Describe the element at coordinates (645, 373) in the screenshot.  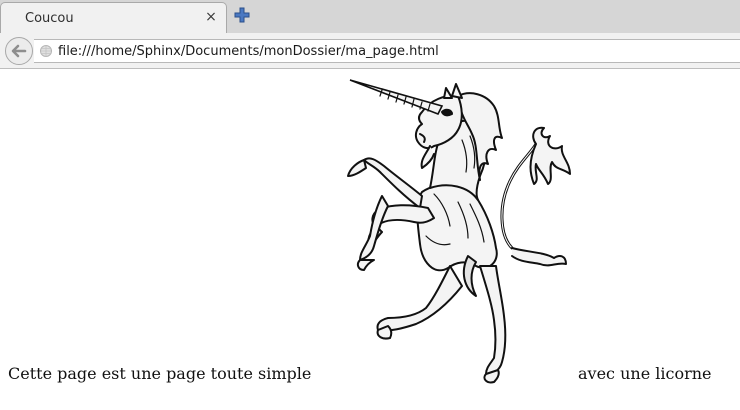
I see `page-text-right: avec une licorne` at that location.